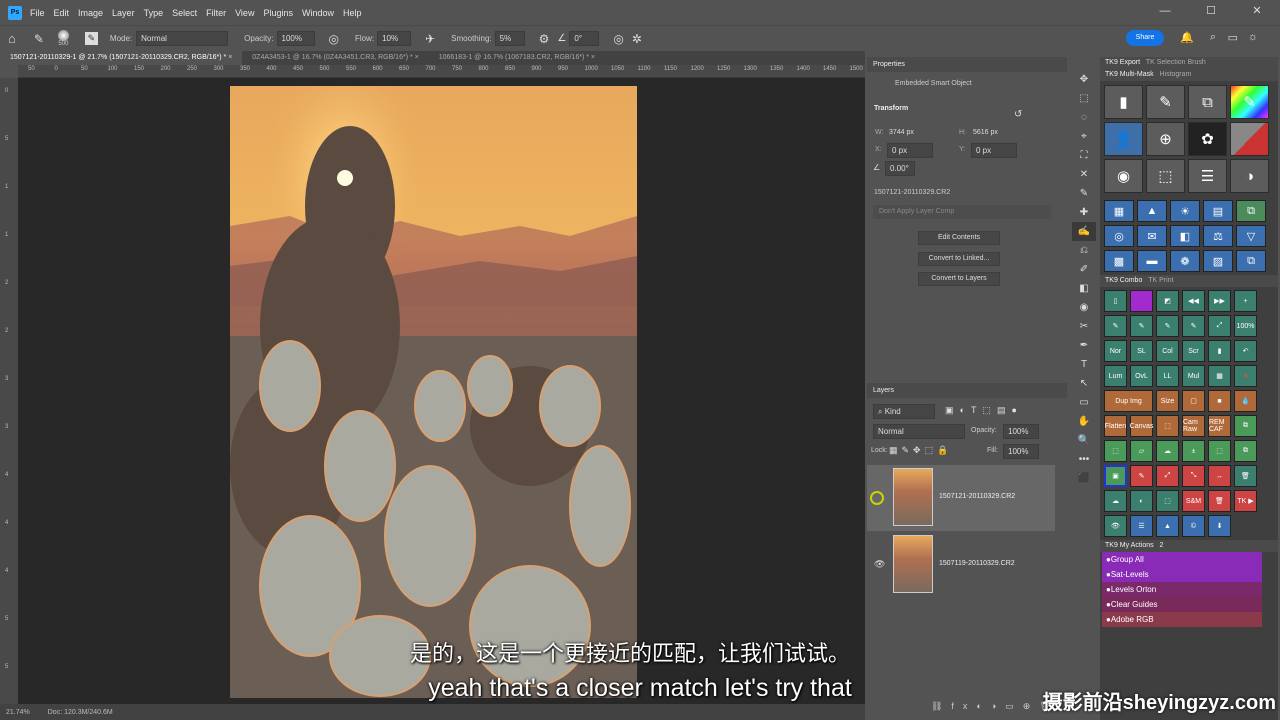  I want to click on dup-img-button: Dup Img, so click(1128, 401).